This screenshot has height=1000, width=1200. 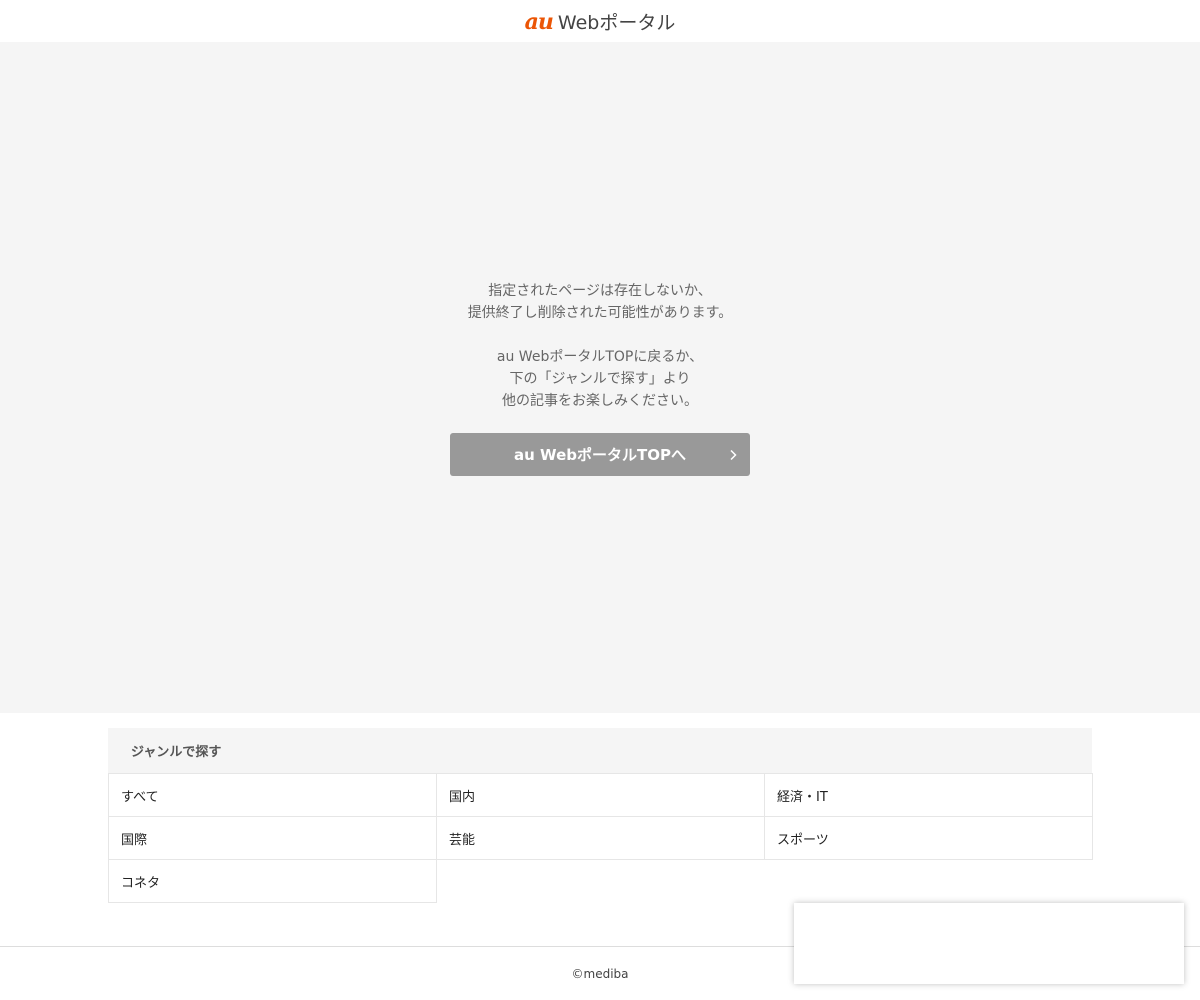 I want to click on logo-text: Webポータル, so click(x=616, y=22).